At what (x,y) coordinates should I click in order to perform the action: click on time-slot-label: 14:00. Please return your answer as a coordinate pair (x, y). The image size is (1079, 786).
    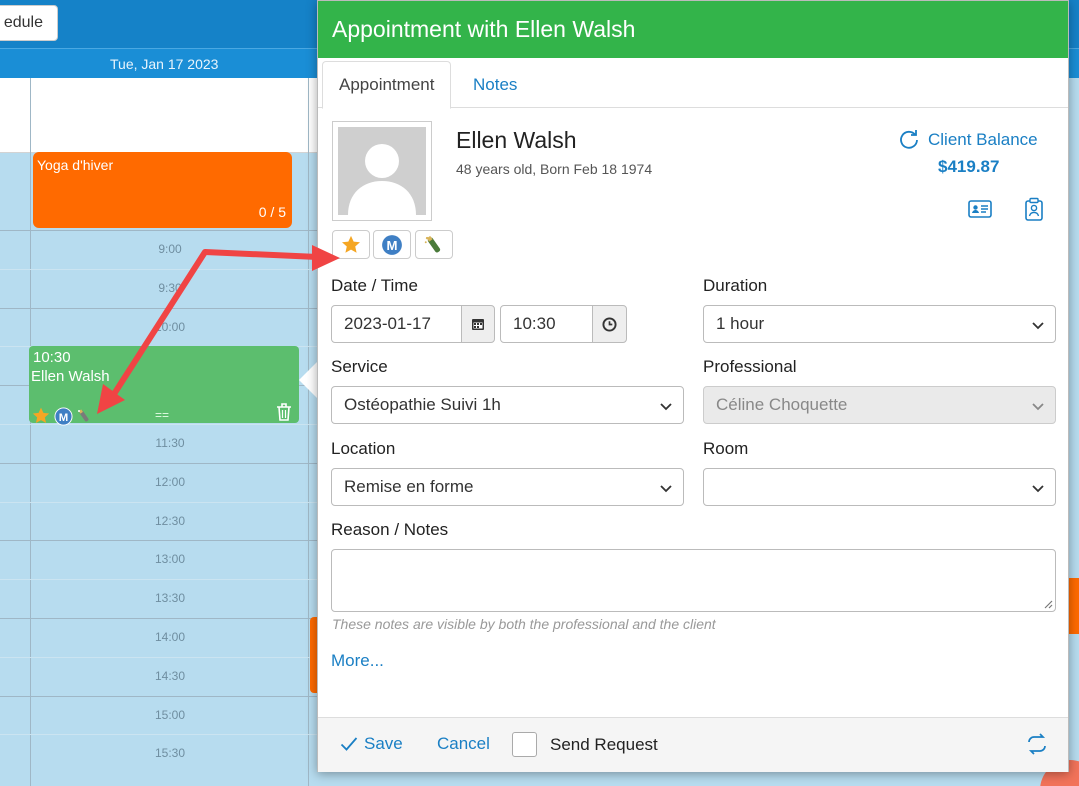
    Looking at the image, I should click on (170, 637).